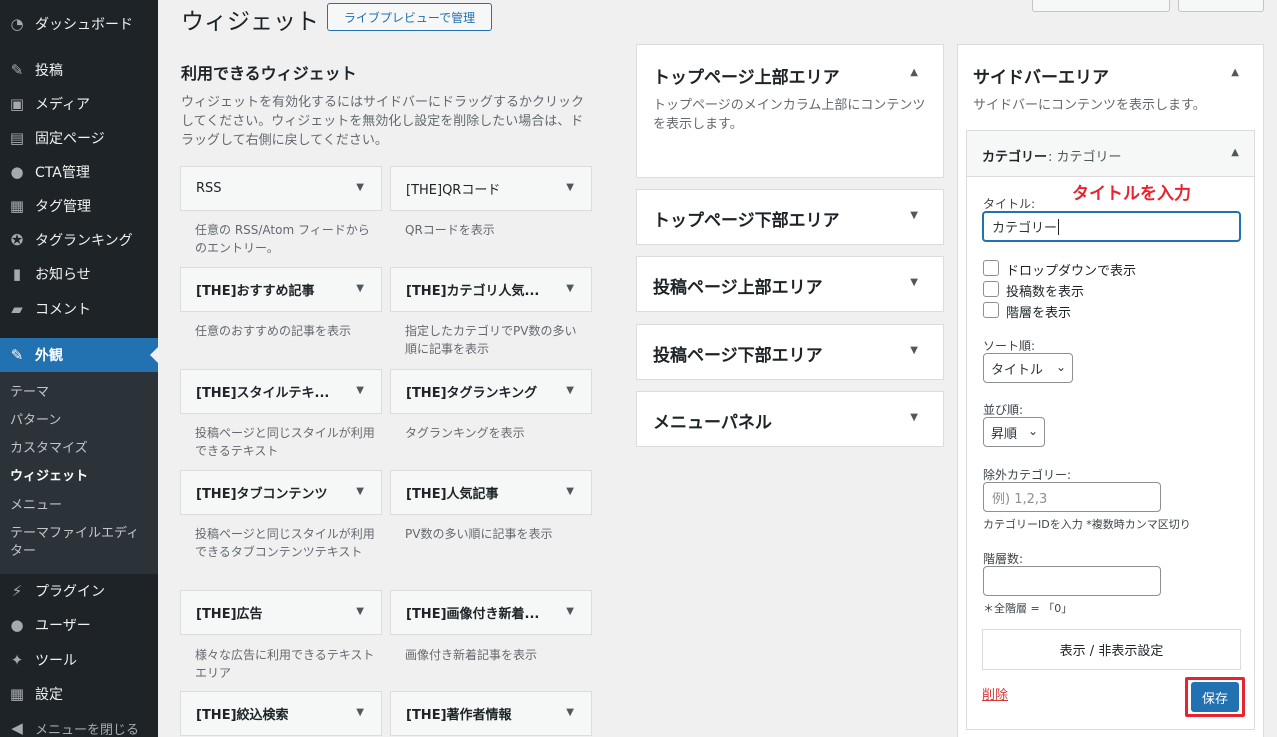  What do you see at coordinates (995, 693) in the screenshot?
I see `delete-link: 削除` at bounding box center [995, 693].